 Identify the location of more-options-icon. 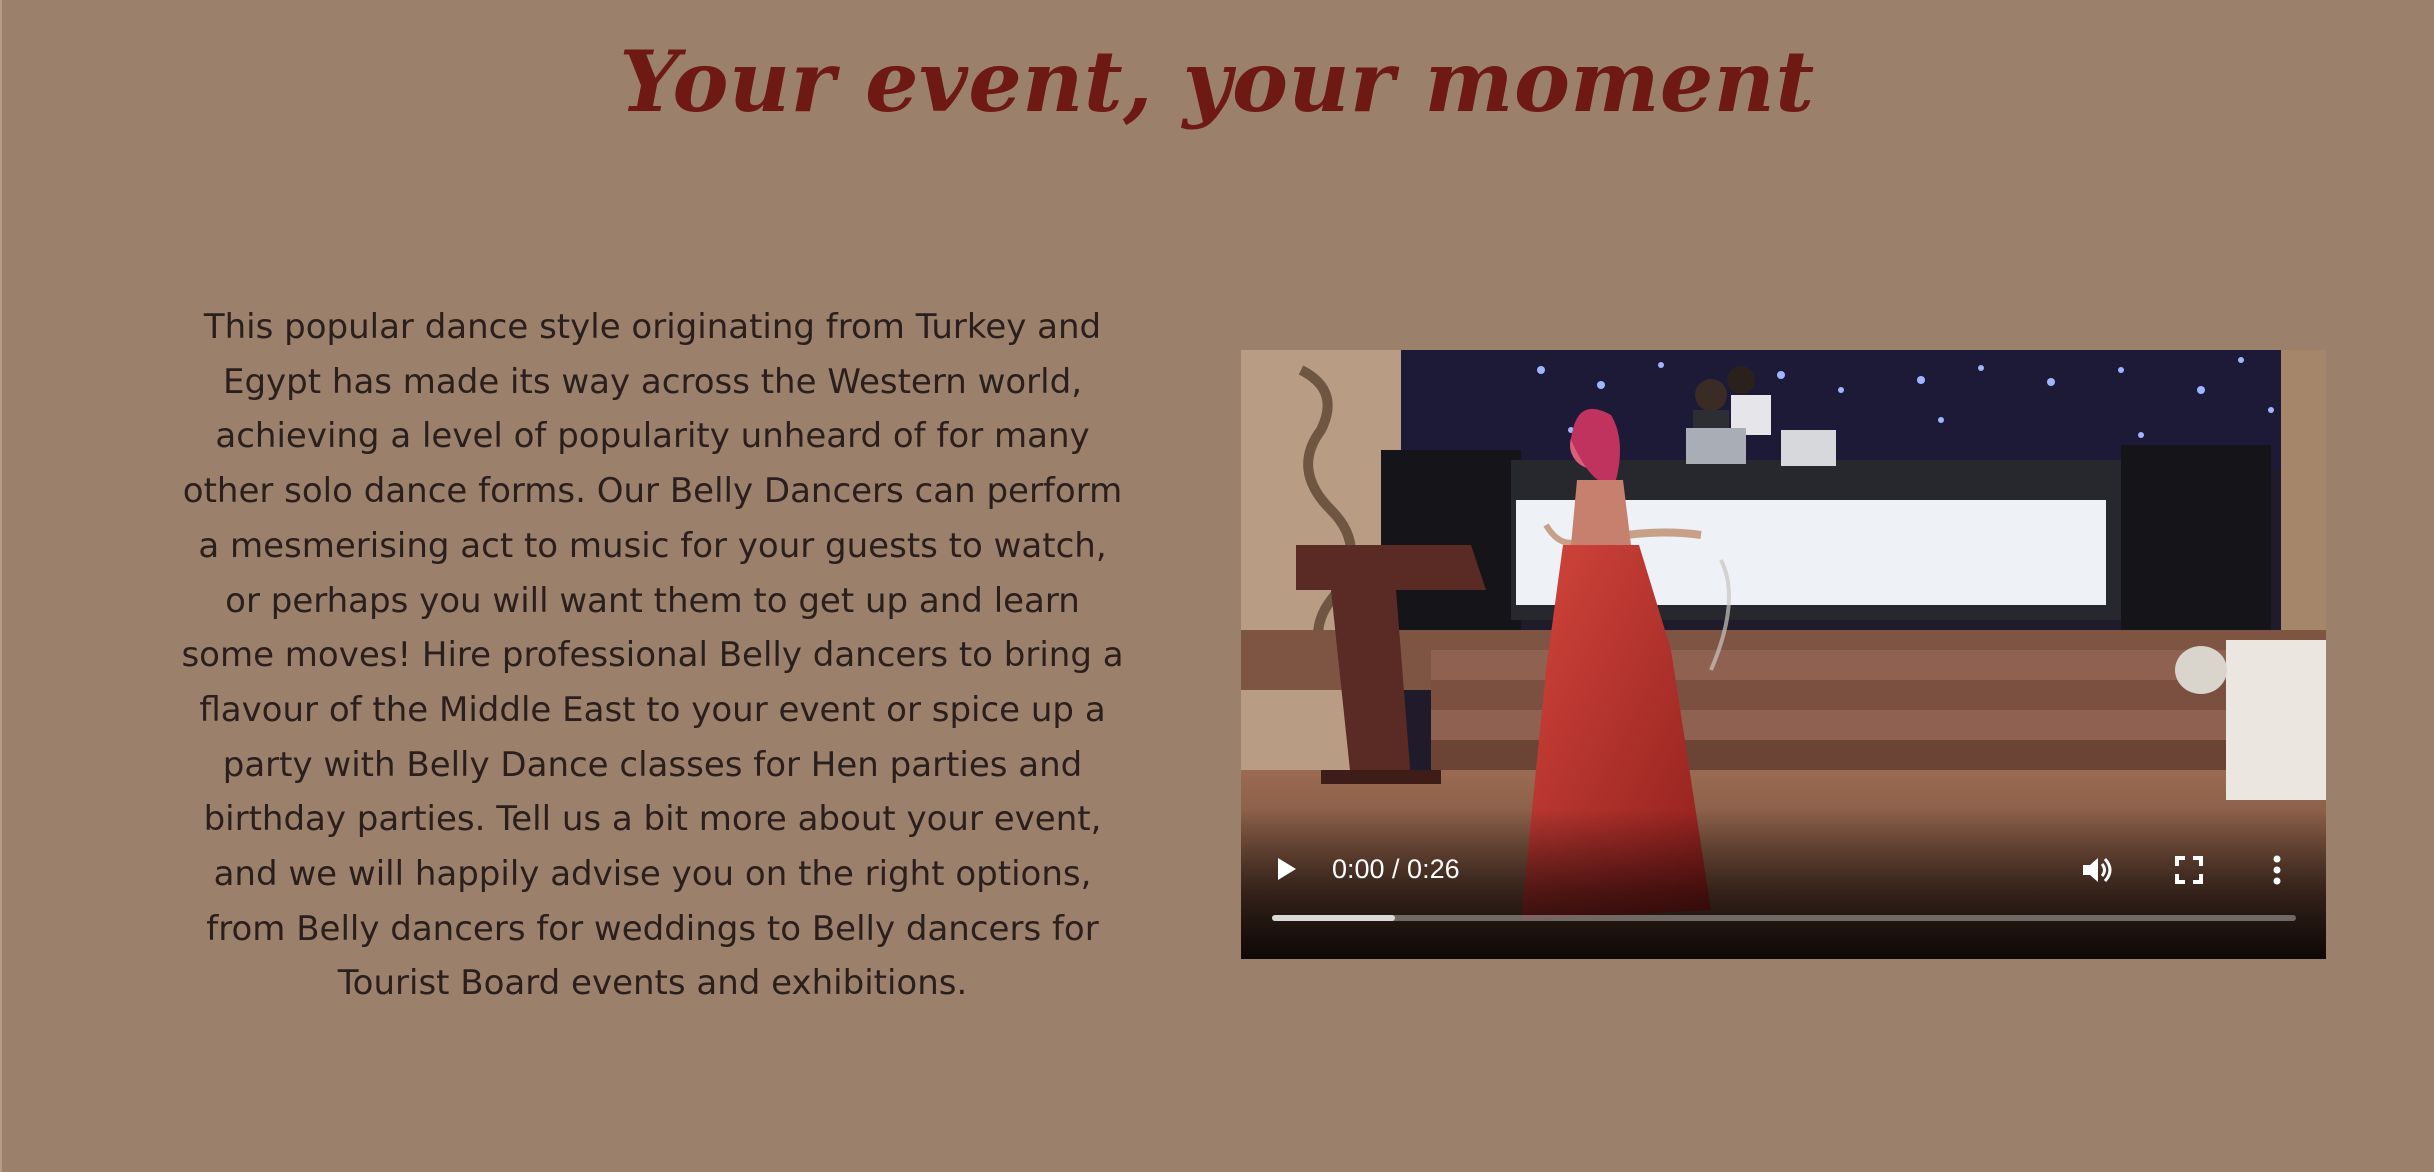
(2277, 870).